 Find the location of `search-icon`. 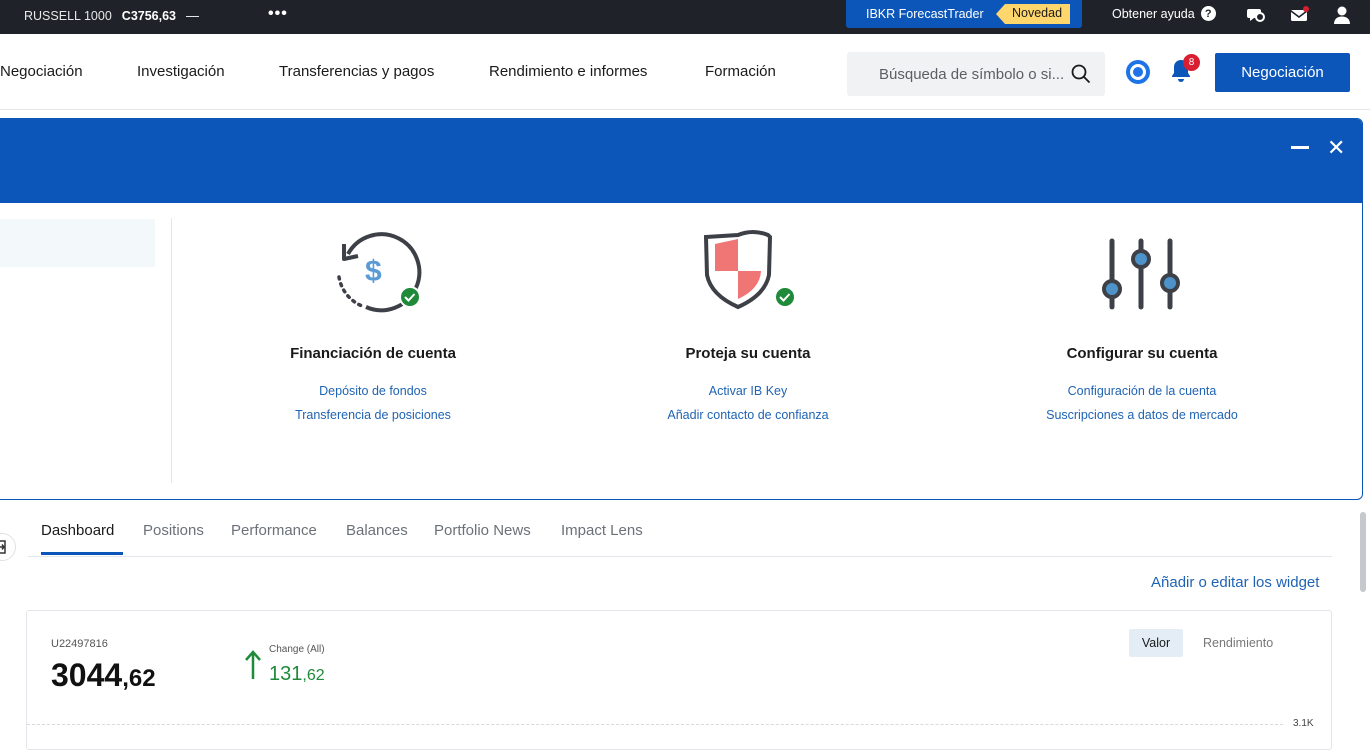

search-icon is located at coordinates (1081, 74).